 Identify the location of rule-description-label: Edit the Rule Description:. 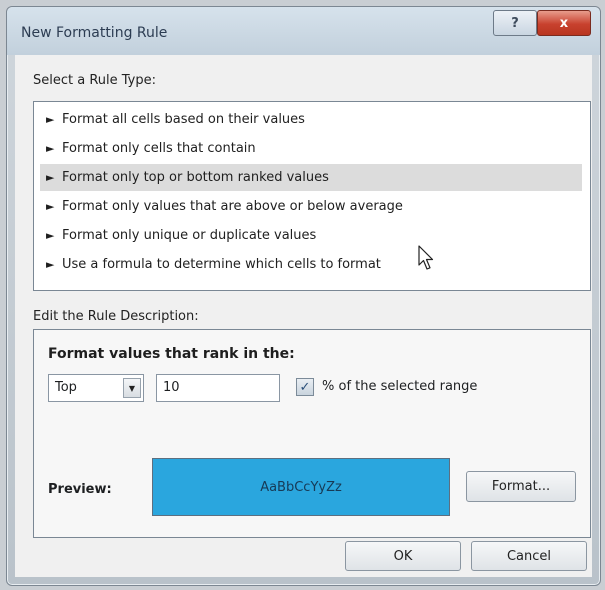
(116, 316).